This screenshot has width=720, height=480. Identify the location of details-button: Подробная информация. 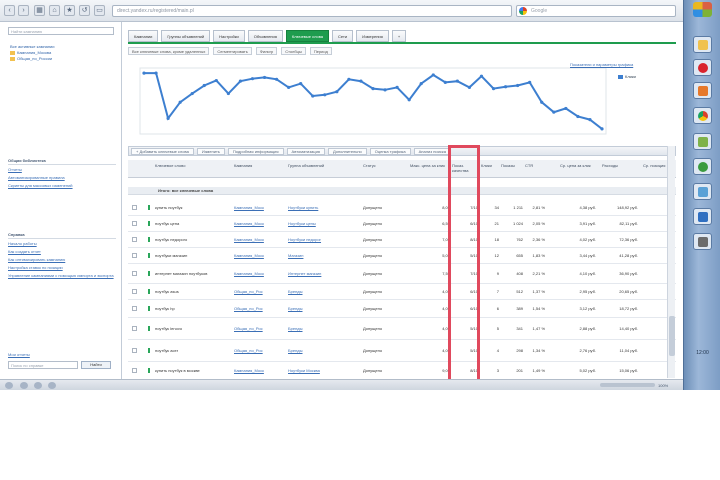
(255, 151).